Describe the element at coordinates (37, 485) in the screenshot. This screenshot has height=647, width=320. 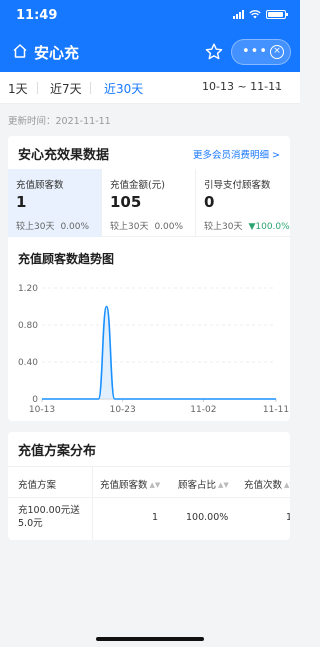
I see `col-plan: 充值方案` at that location.